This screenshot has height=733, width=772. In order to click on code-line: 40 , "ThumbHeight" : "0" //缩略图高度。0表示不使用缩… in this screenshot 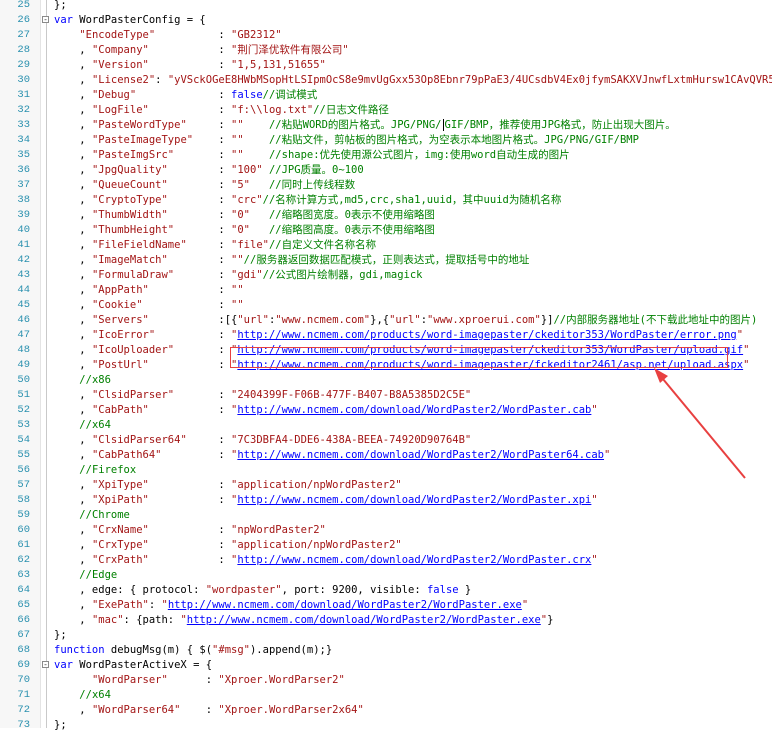, I will do `click(386, 230)`.